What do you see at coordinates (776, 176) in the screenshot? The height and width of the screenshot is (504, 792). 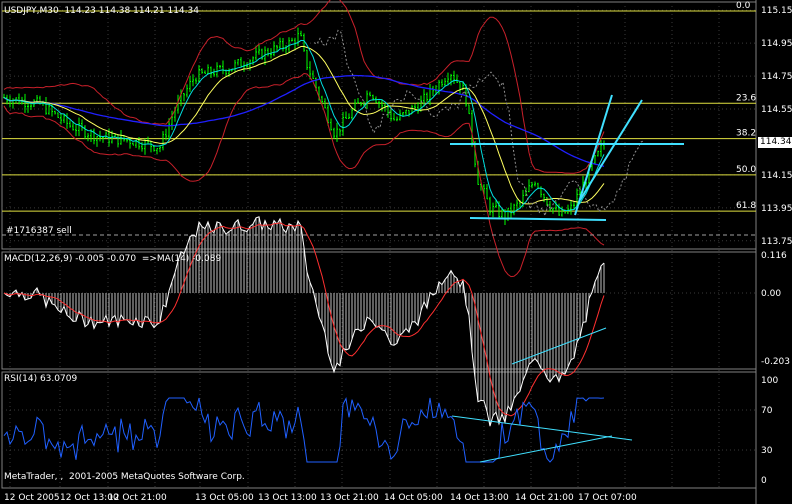 I see `price-label: 114.15` at bounding box center [776, 176].